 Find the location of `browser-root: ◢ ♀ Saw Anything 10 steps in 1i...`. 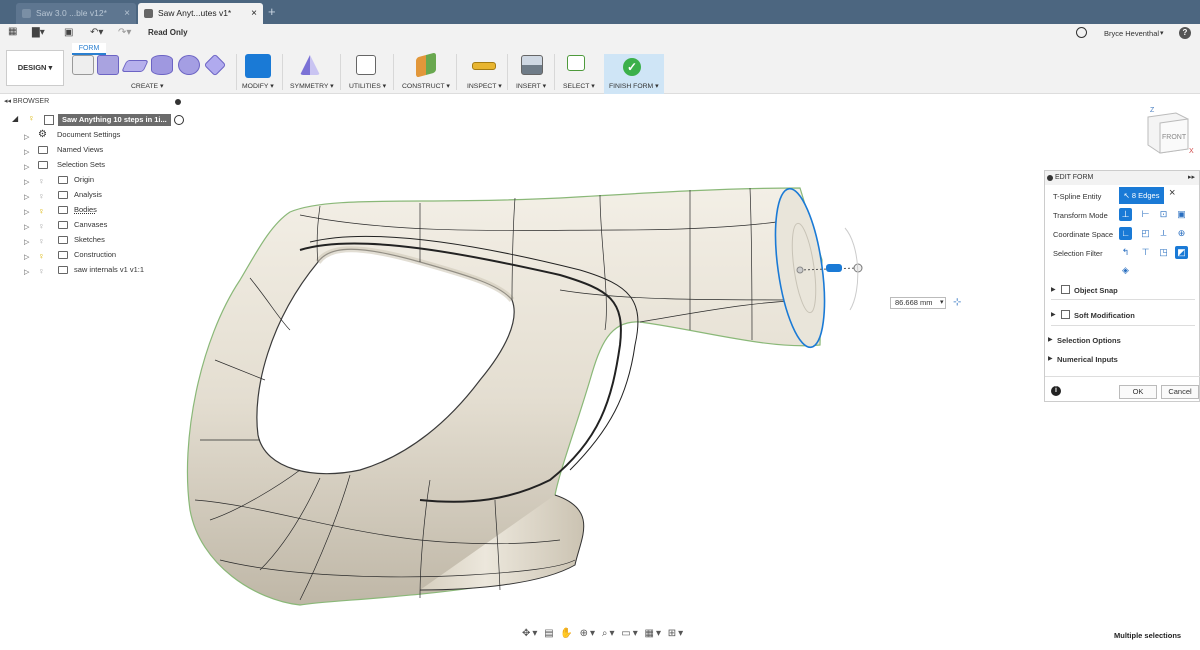

browser-root: ◢ ♀ Saw Anything 10 steps in 1i... is located at coordinates (98, 119).